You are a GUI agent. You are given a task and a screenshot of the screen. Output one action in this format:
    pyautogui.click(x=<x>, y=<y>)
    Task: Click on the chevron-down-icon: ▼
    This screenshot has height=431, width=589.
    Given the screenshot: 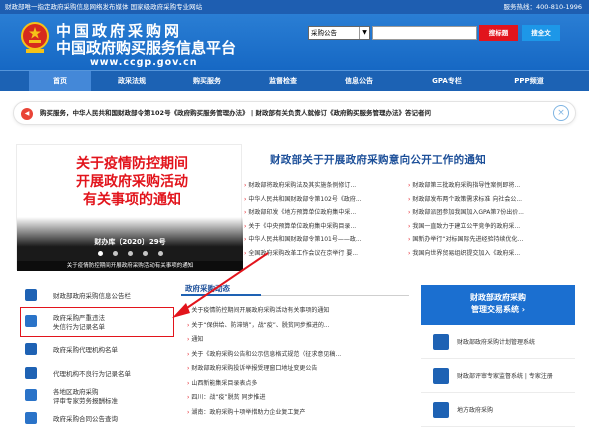 What is the action you would take?
    pyautogui.click(x=364, y=33)
    